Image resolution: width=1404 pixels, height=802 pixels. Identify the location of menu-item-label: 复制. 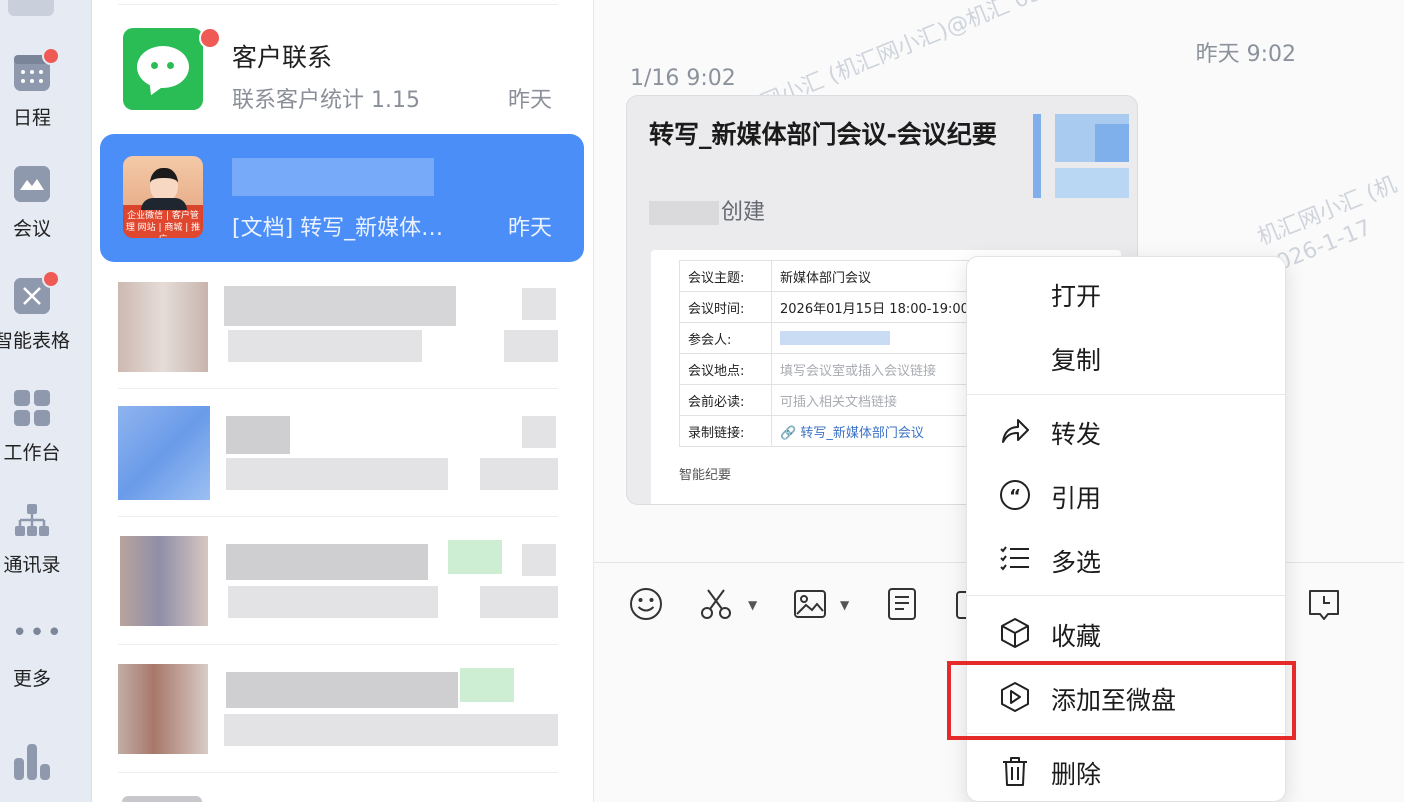
(1076, 360).